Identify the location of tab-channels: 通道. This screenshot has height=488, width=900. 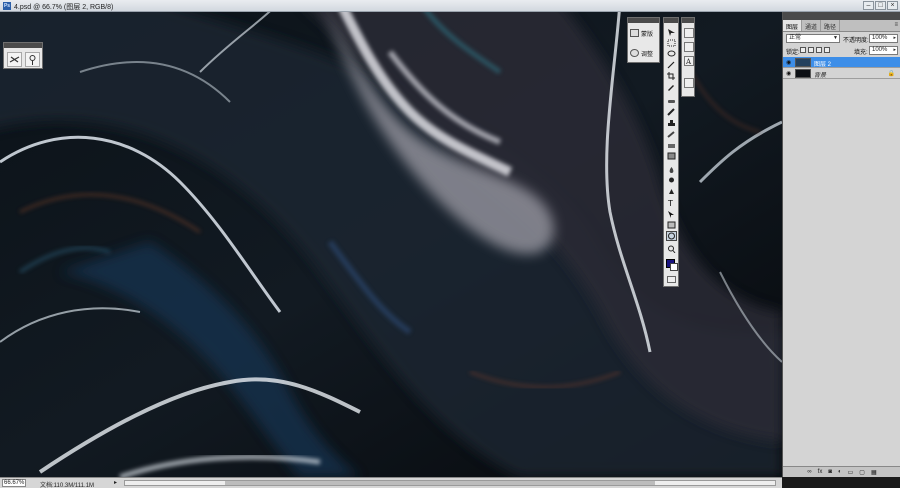
(812, 25).